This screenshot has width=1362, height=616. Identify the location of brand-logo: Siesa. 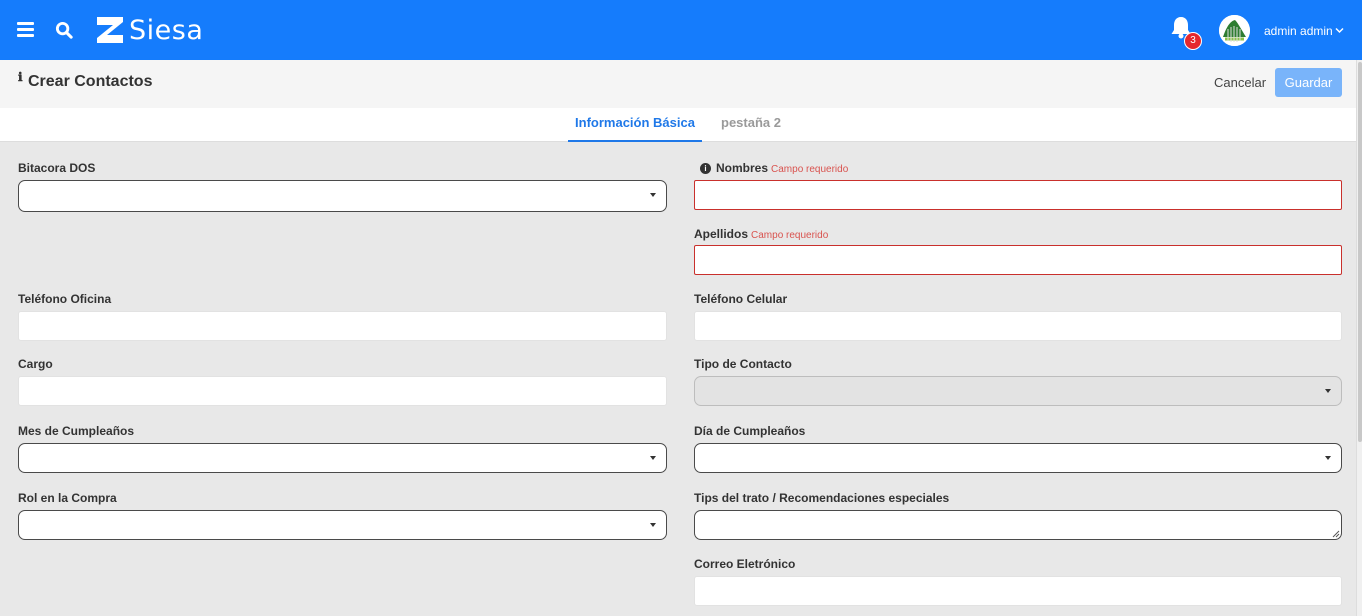
(149, 30).